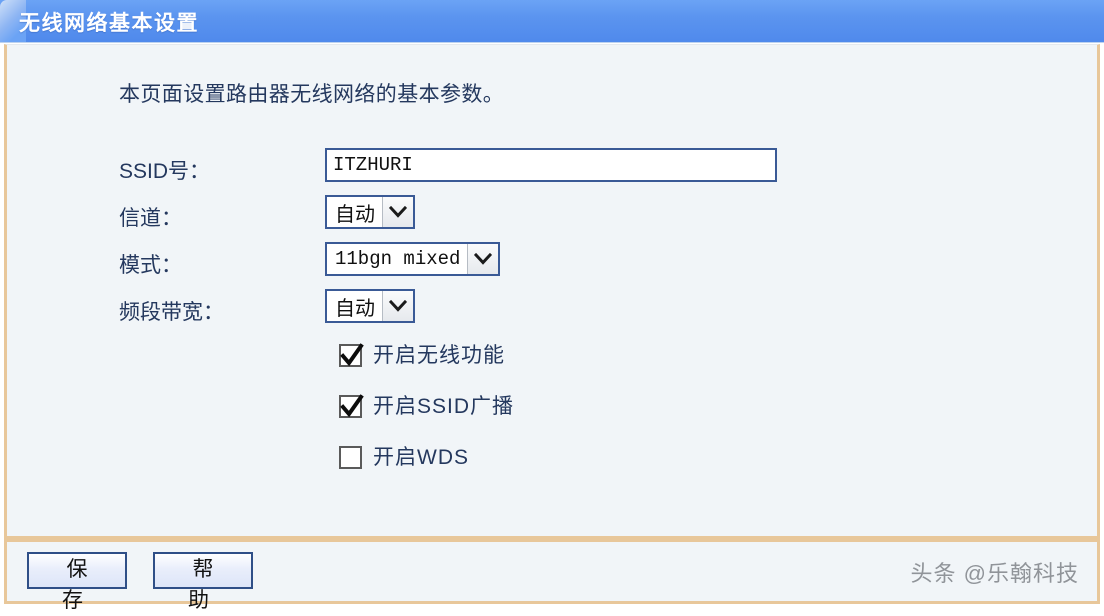  Describe the element at coordinates (171, 312) in the screenshot. I see `bandwidth-label: 频段带宽：` at that location.